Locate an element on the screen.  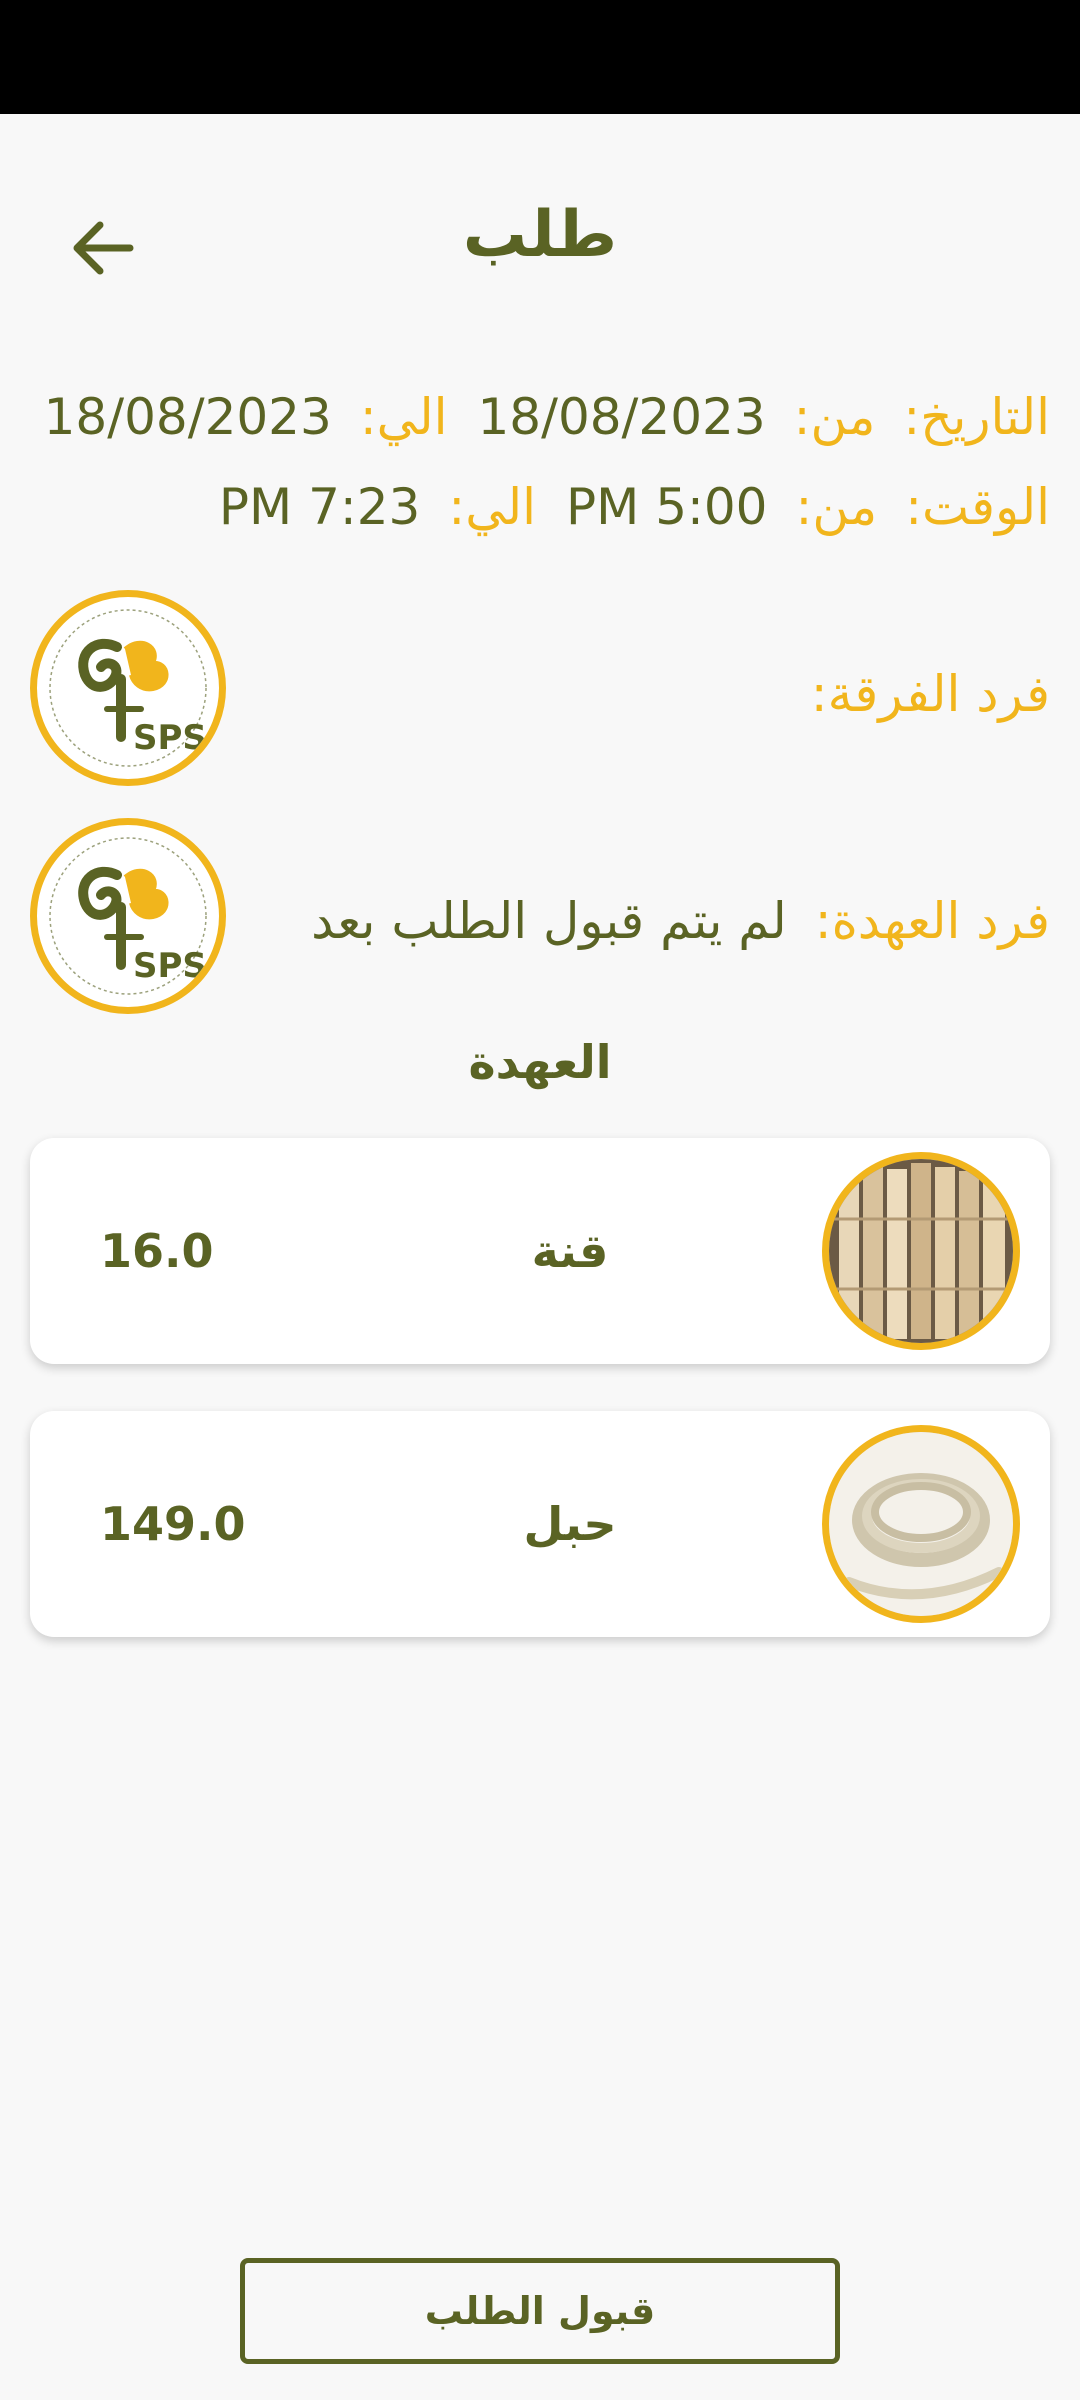
date-to-label: الي: is located at coordinates (403, 417).